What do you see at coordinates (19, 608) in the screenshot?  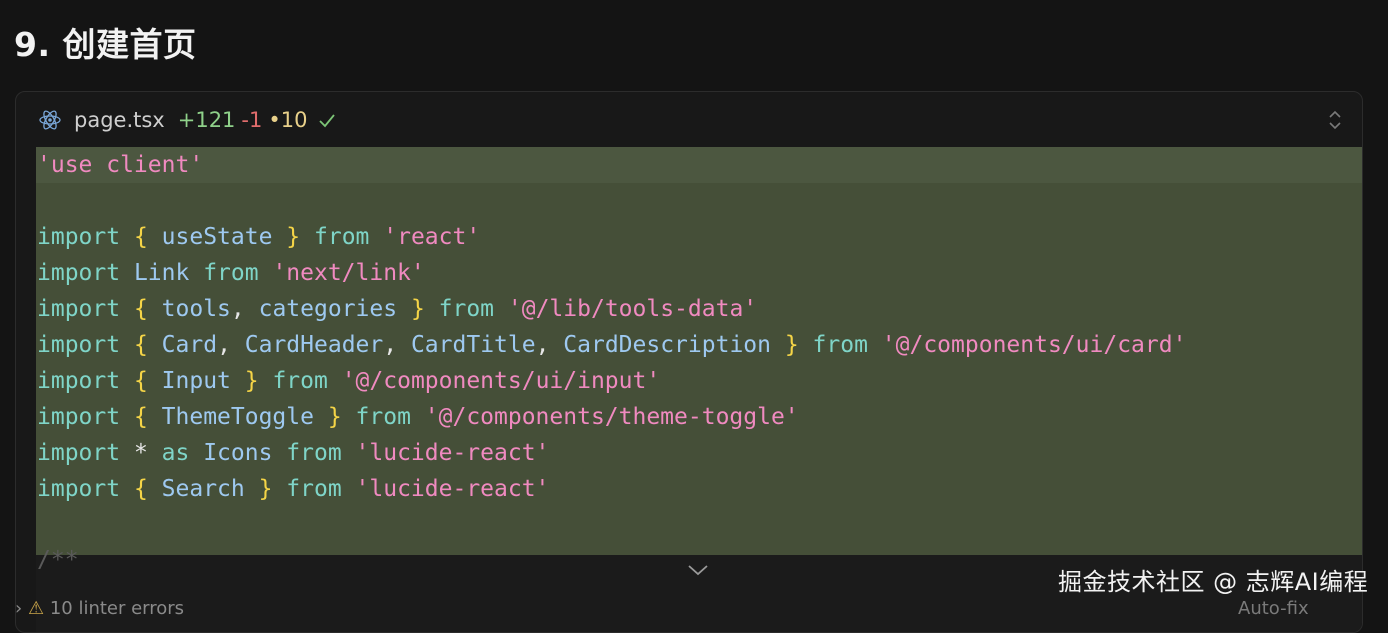 I see `chevron-right-icon: ›` at bounding box center [19, 608].